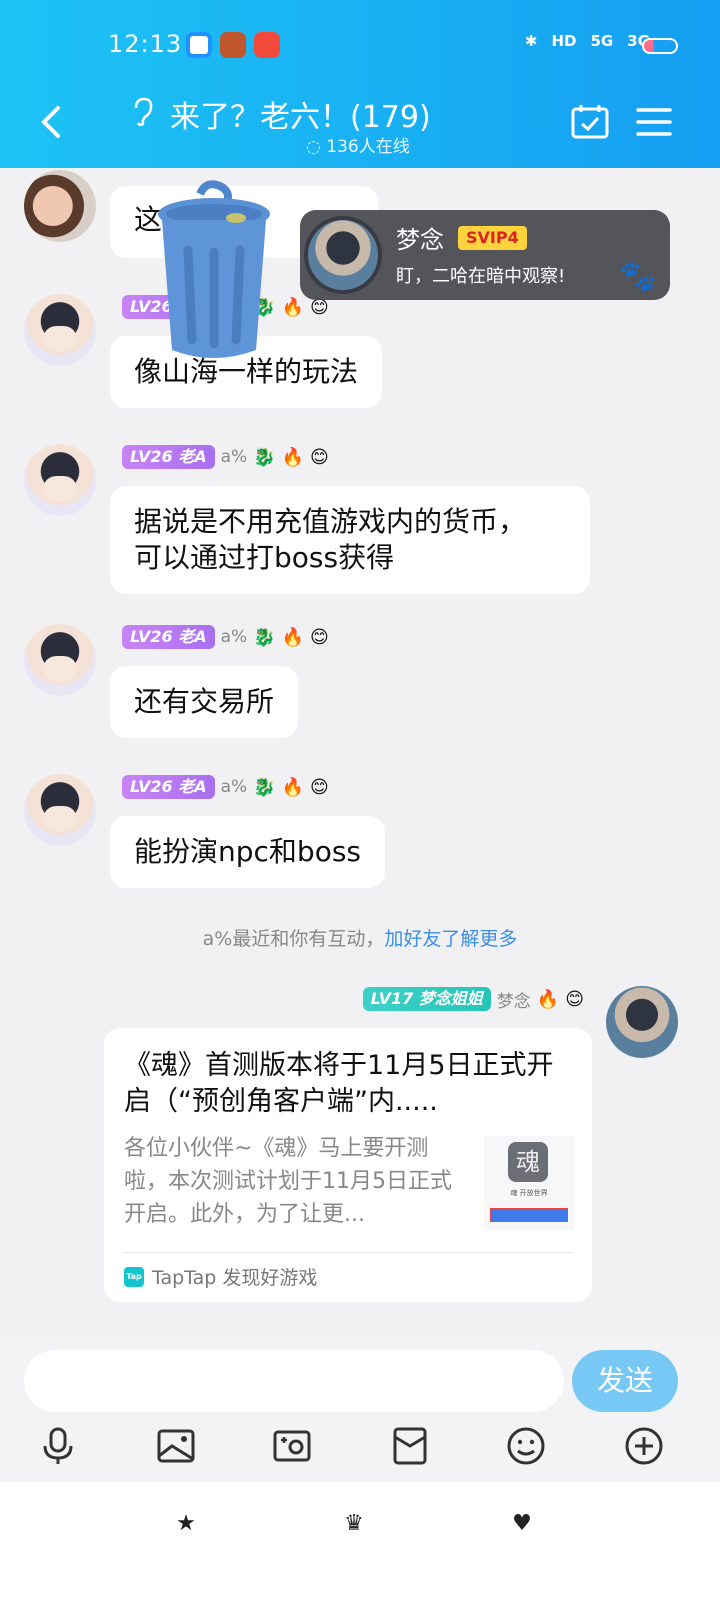 The image size is (720, 1608). Describe the element at coordinates (529, 1215) in the screenshot. I see `thumb-button` at that location.